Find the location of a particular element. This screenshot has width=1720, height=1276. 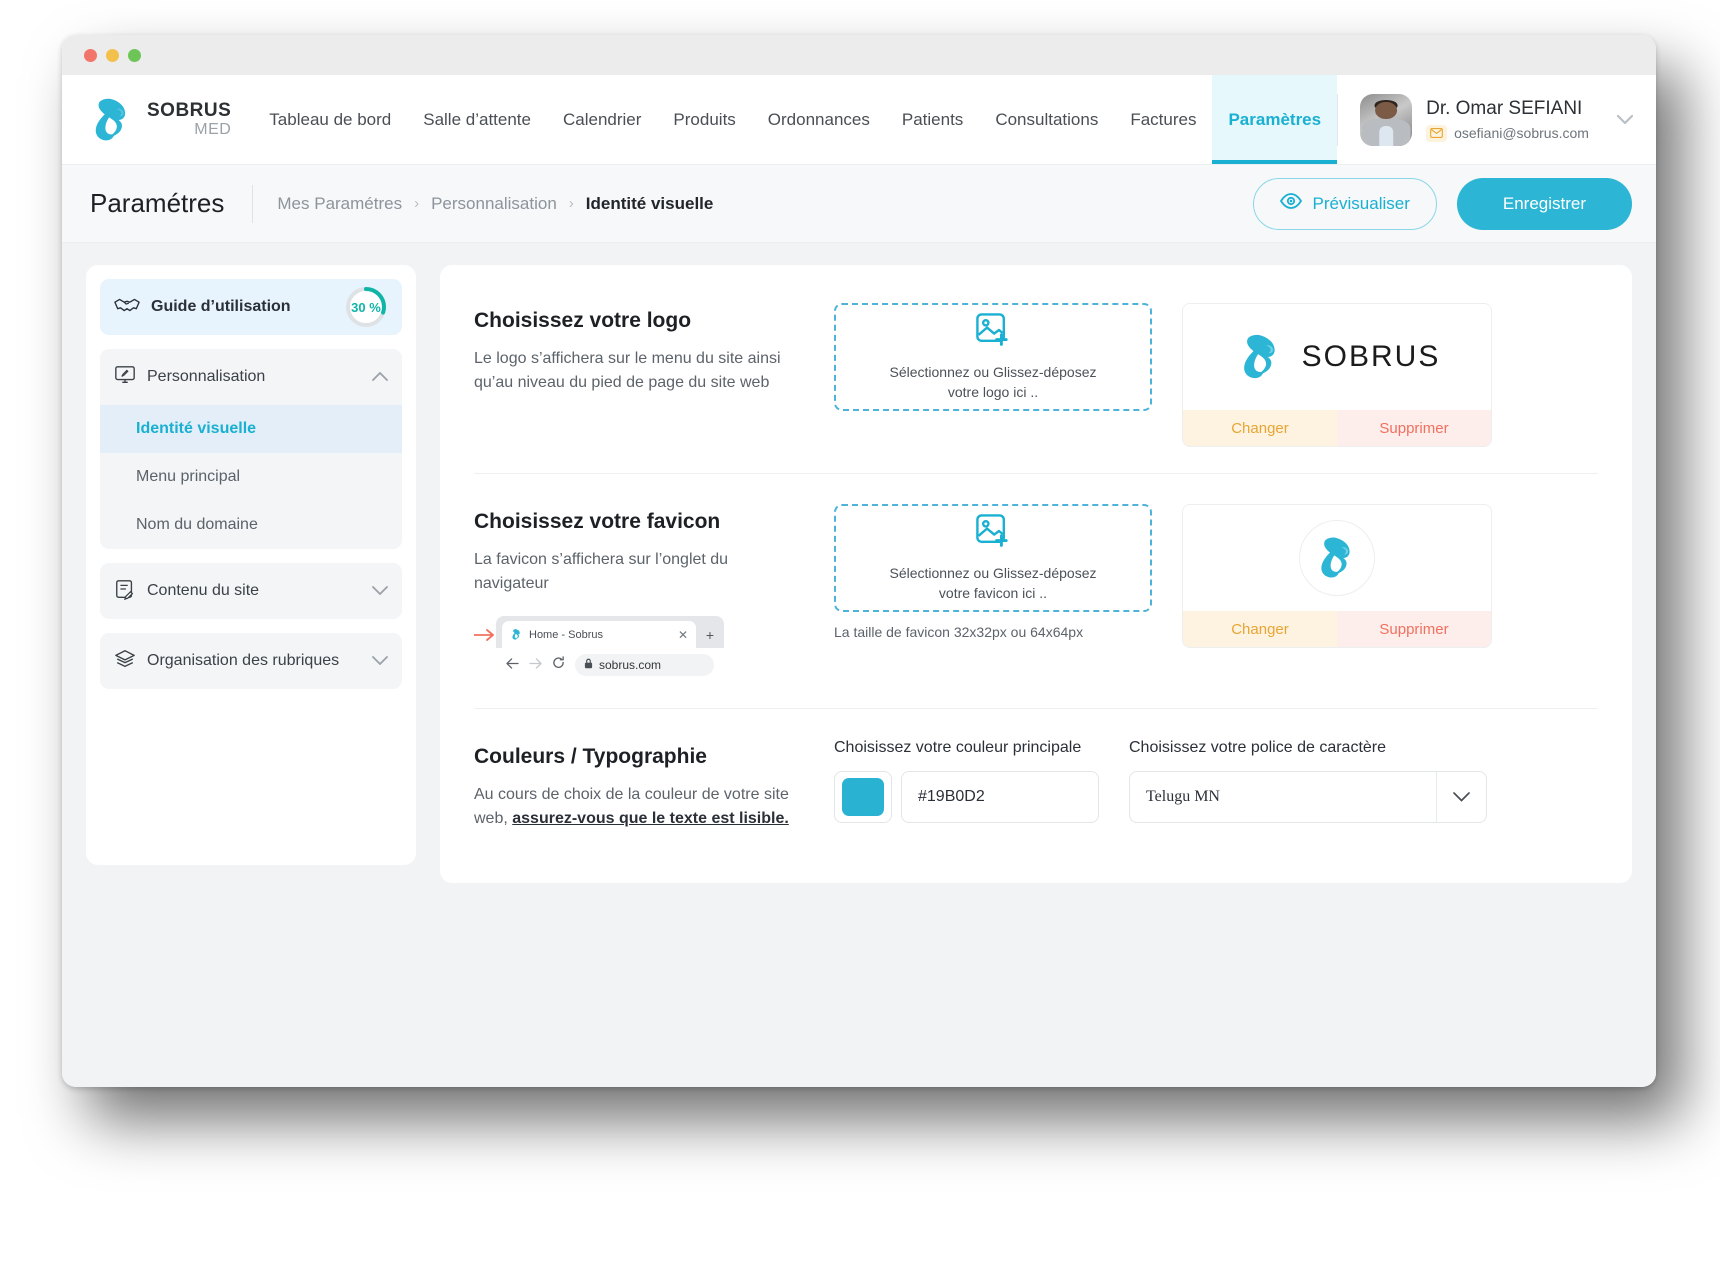

font-select: Telugu MN is located at coordinates (1308, 797).